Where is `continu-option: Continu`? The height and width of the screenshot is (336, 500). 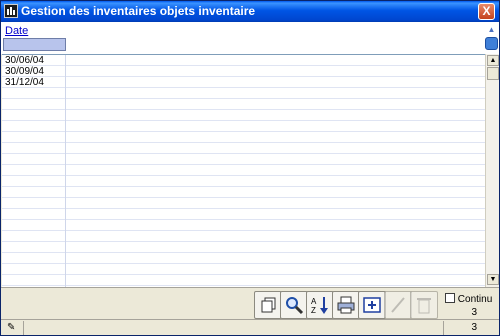 continu-option: Continu is located at coordinates (468, 299).